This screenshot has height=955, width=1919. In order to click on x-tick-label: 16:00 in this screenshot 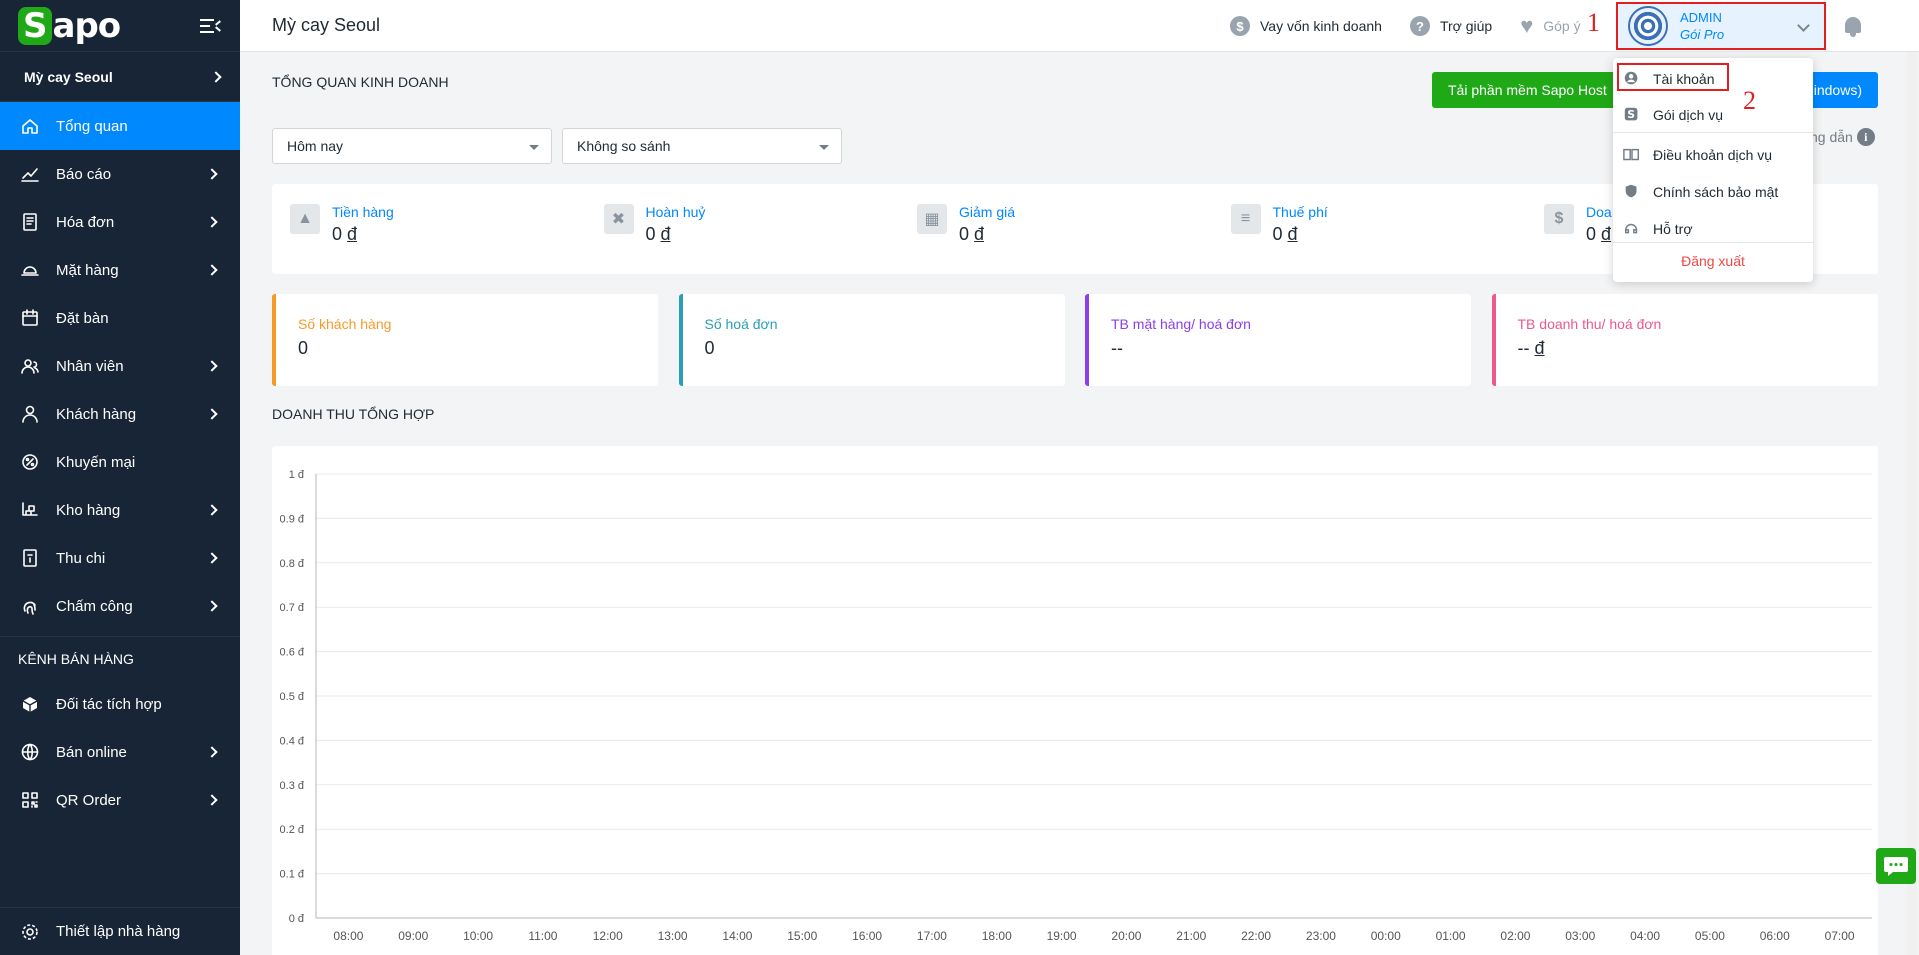, I will do `click(867, 936)`.